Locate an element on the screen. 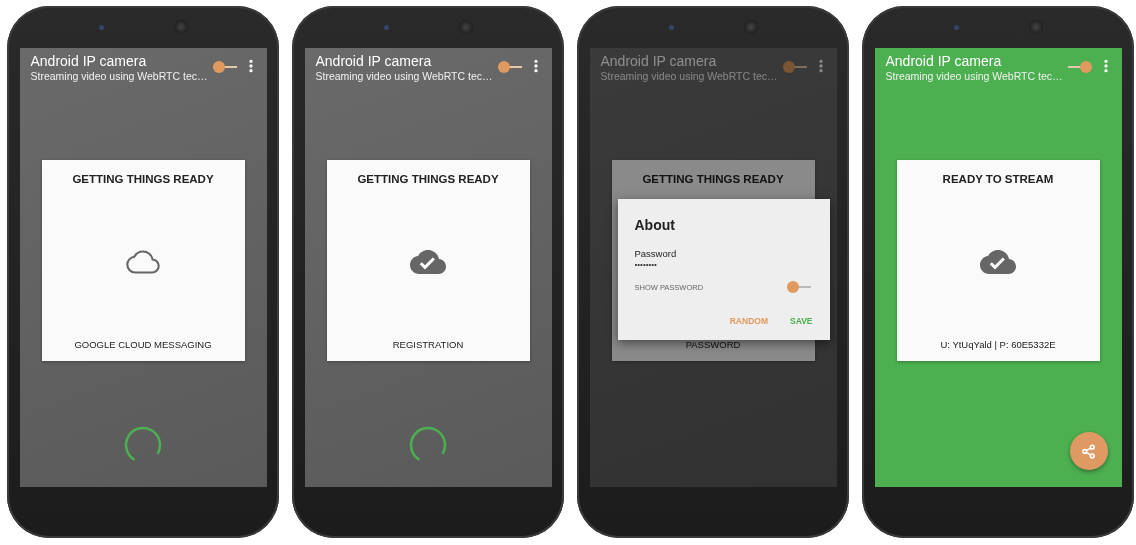  show-password-switch is located at coordinates (798, 287).